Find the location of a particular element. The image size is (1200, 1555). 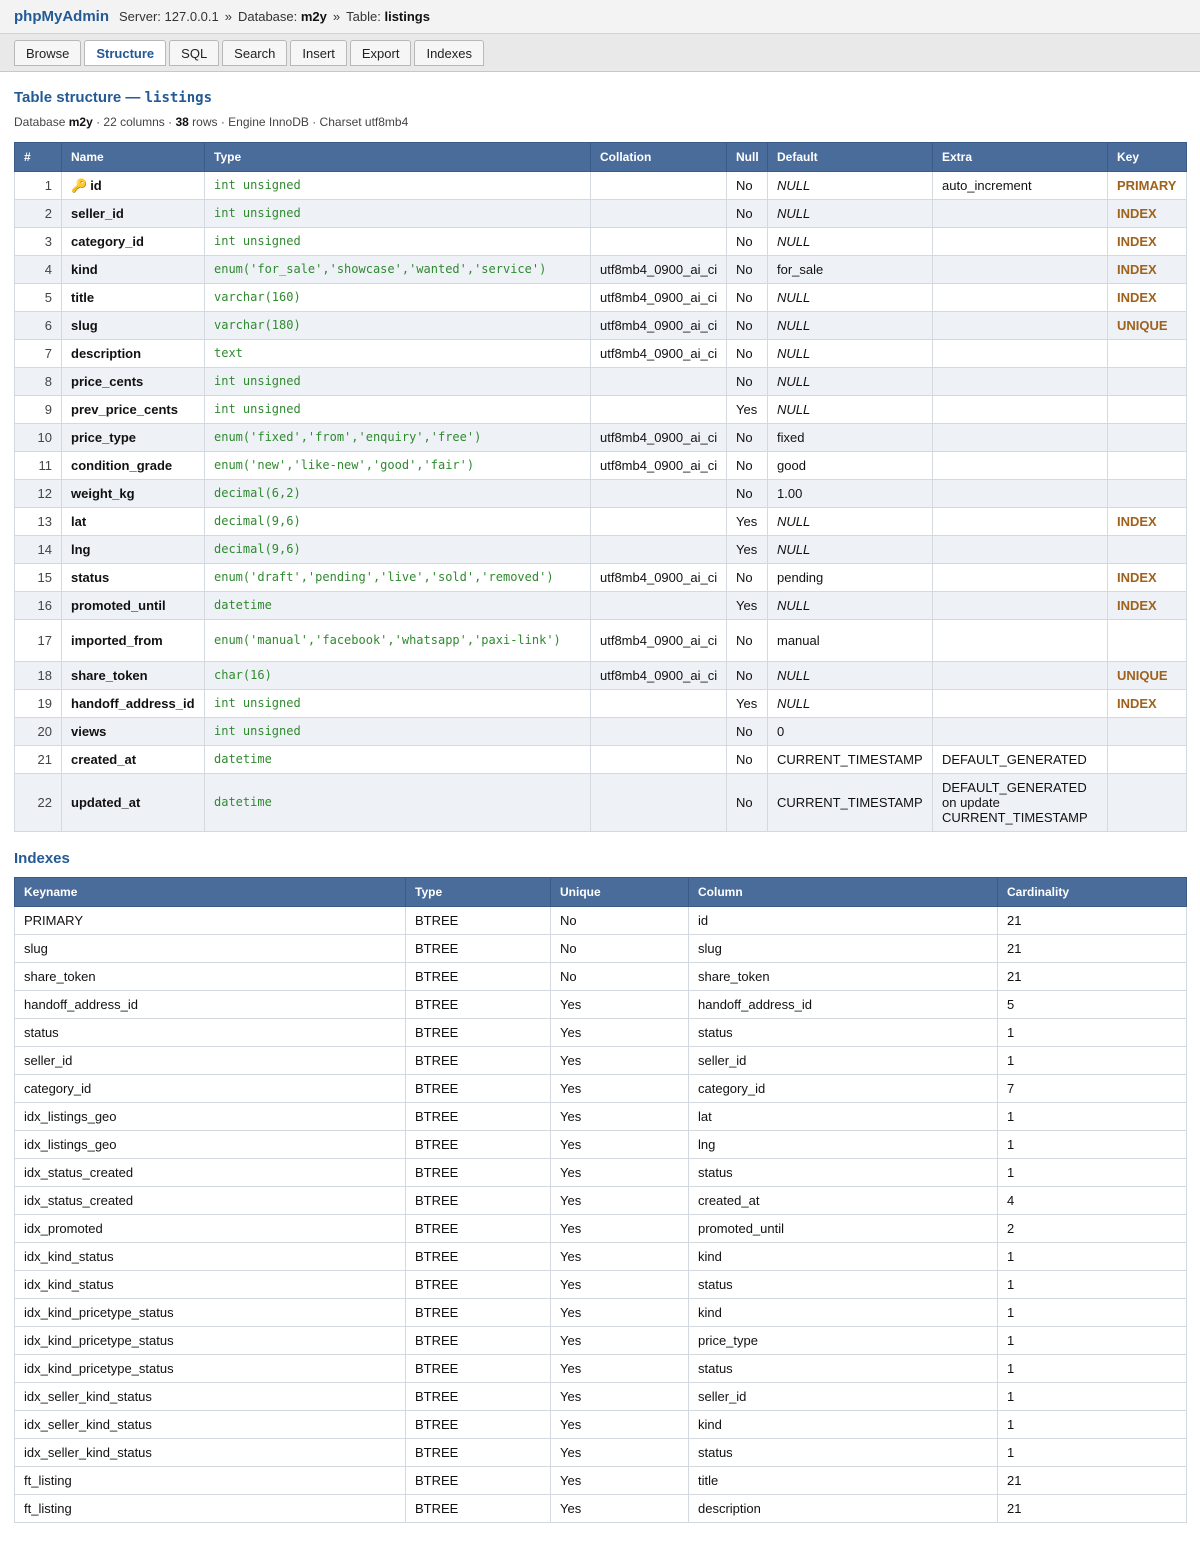

index-row: idx_seller_kind_status BTREE Yes status 1 is located at coordinates (600, 1452).